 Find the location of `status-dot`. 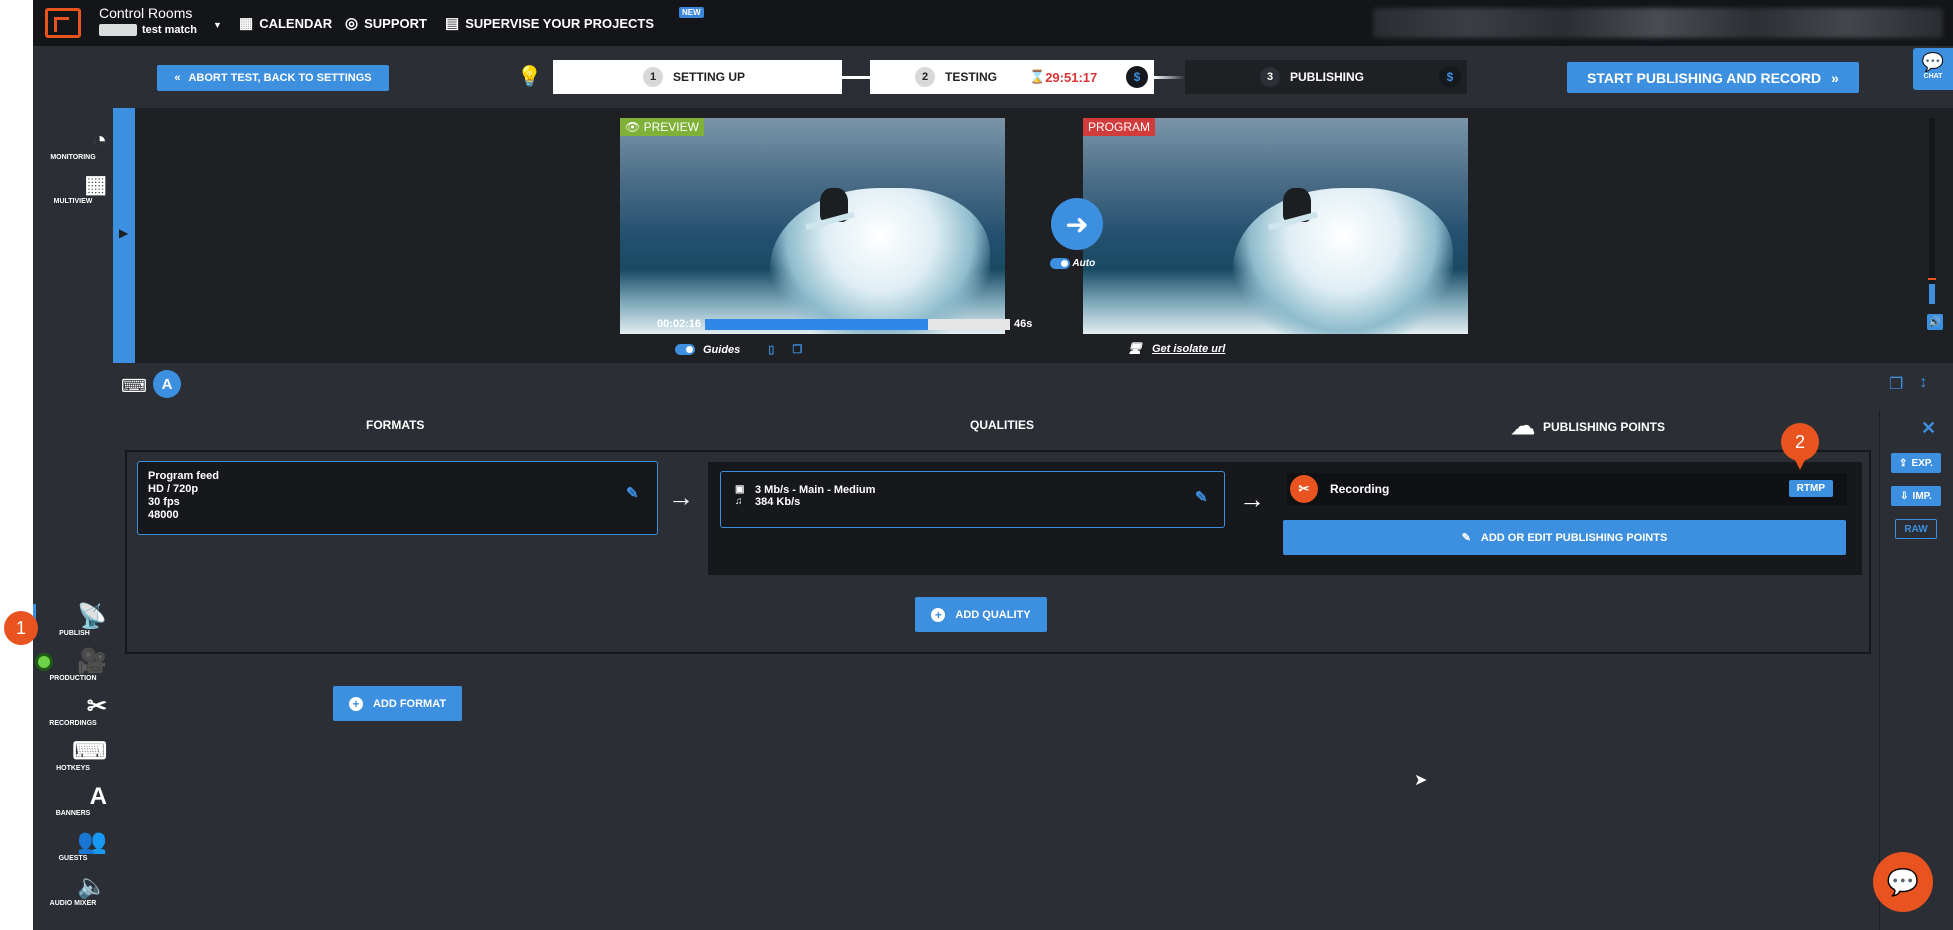

status-dot is located at coordinates (44, 662).